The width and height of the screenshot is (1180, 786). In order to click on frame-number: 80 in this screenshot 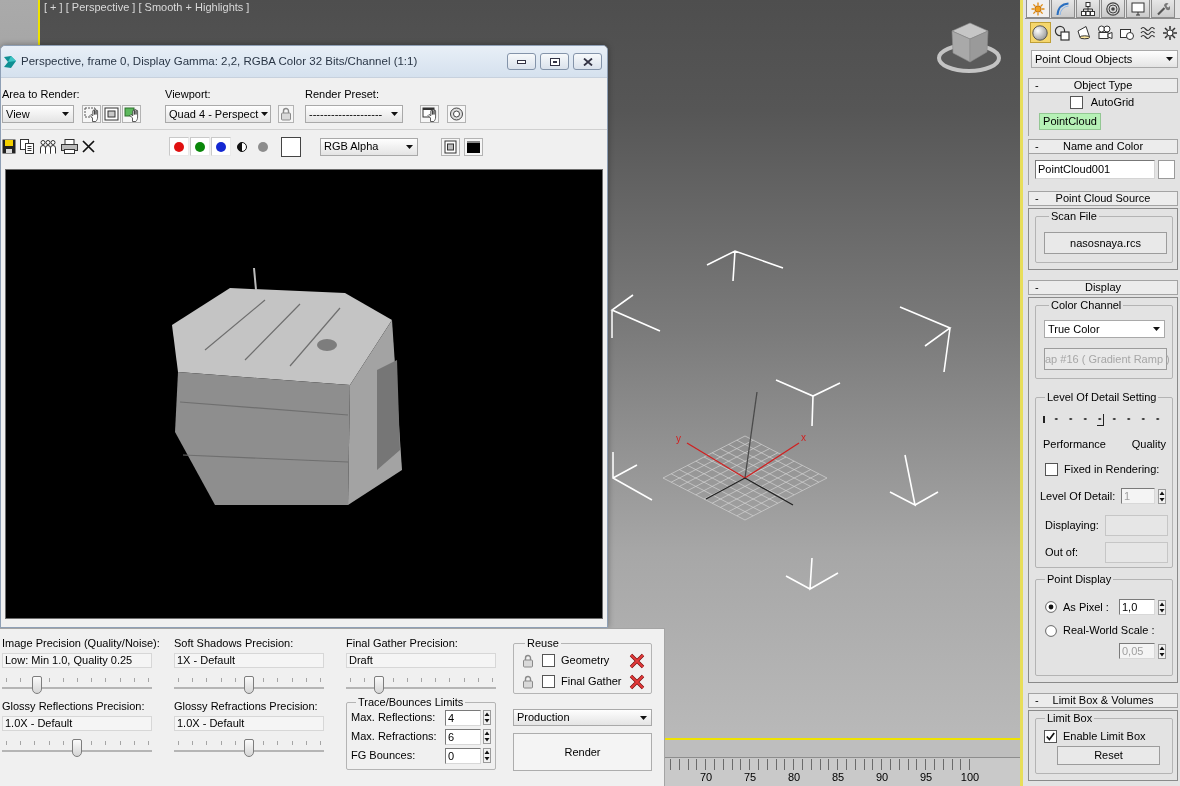, I will do `click(794, 778)`.